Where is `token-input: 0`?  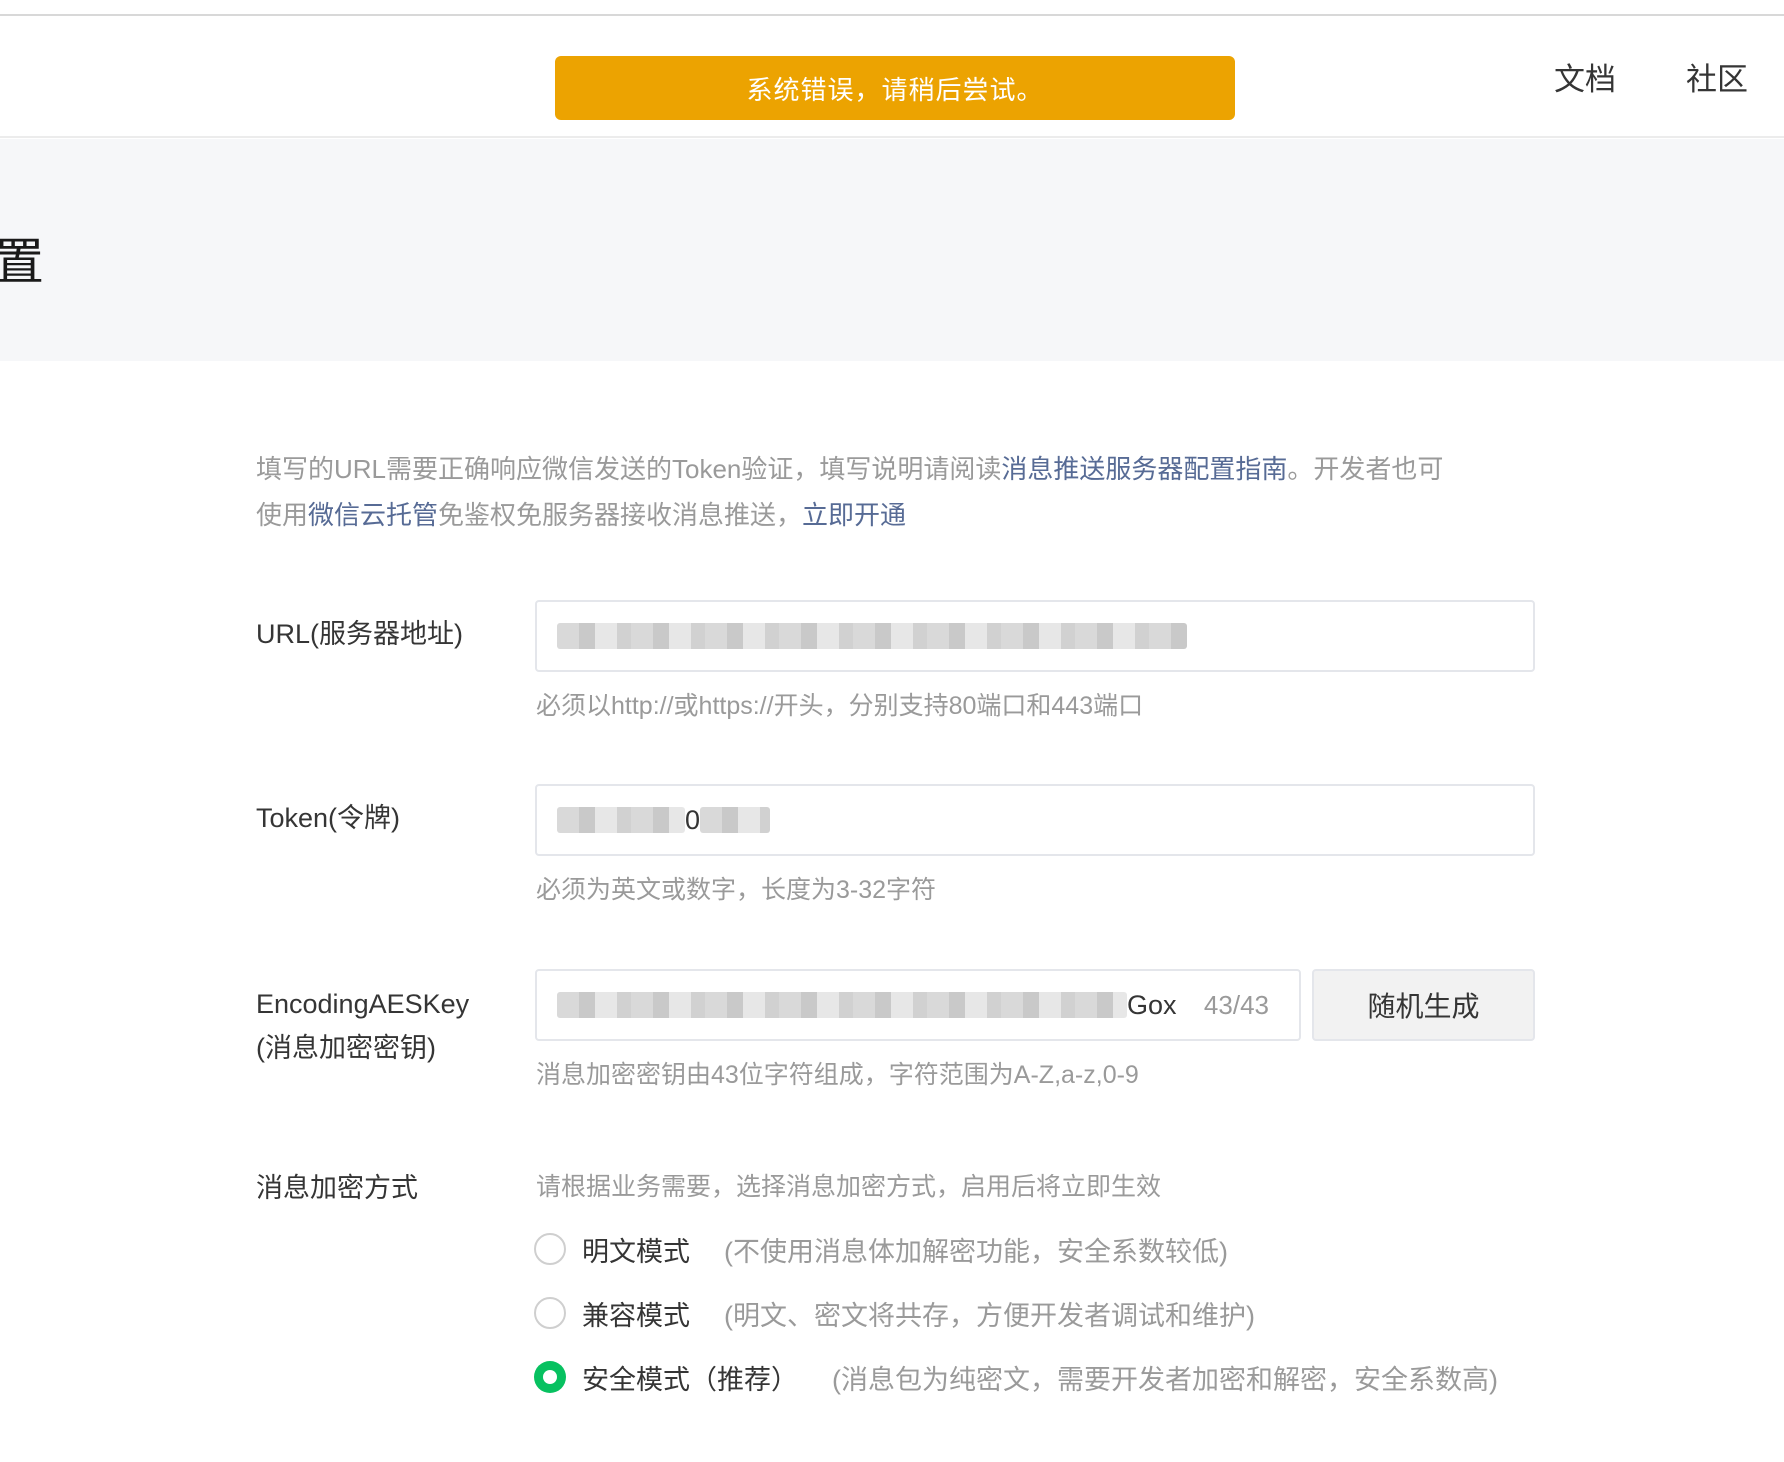 token-input: 0 is located at coordinates (1035, 820).